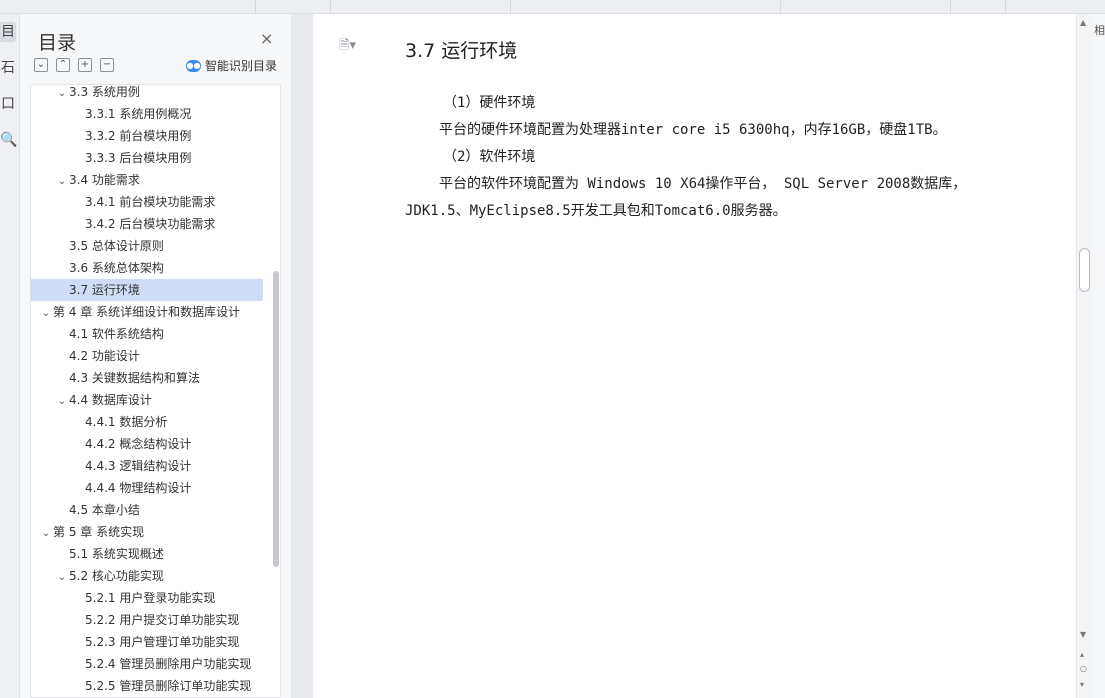 The image size is (1105, 698). I want to click on toc-item-label: 4.3 关键数据结构和算法, so click(134, 378).